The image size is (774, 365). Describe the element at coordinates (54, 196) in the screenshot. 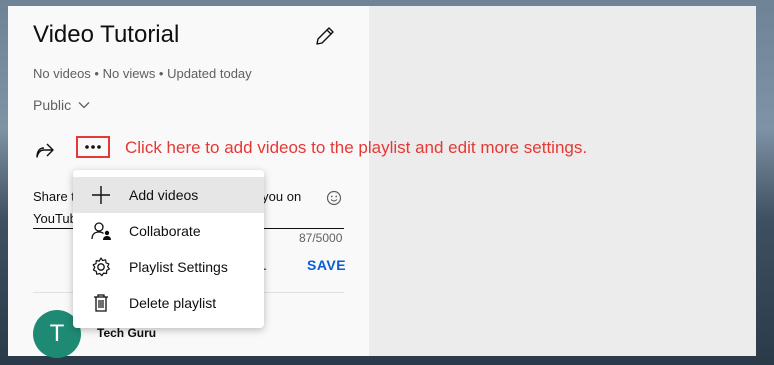

I see `description-line1-left: Share t` at that location.